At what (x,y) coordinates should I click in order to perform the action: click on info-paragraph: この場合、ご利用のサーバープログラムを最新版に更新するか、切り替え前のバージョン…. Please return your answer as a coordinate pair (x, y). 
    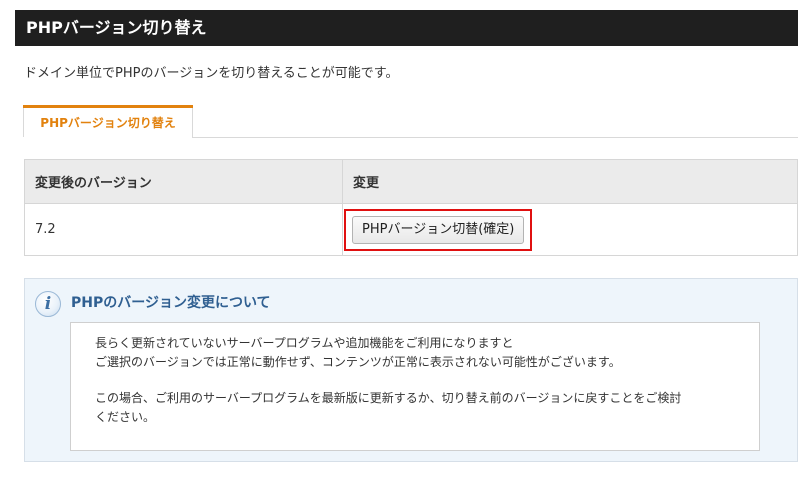
    Looking at the image, I should click on (415, 408).